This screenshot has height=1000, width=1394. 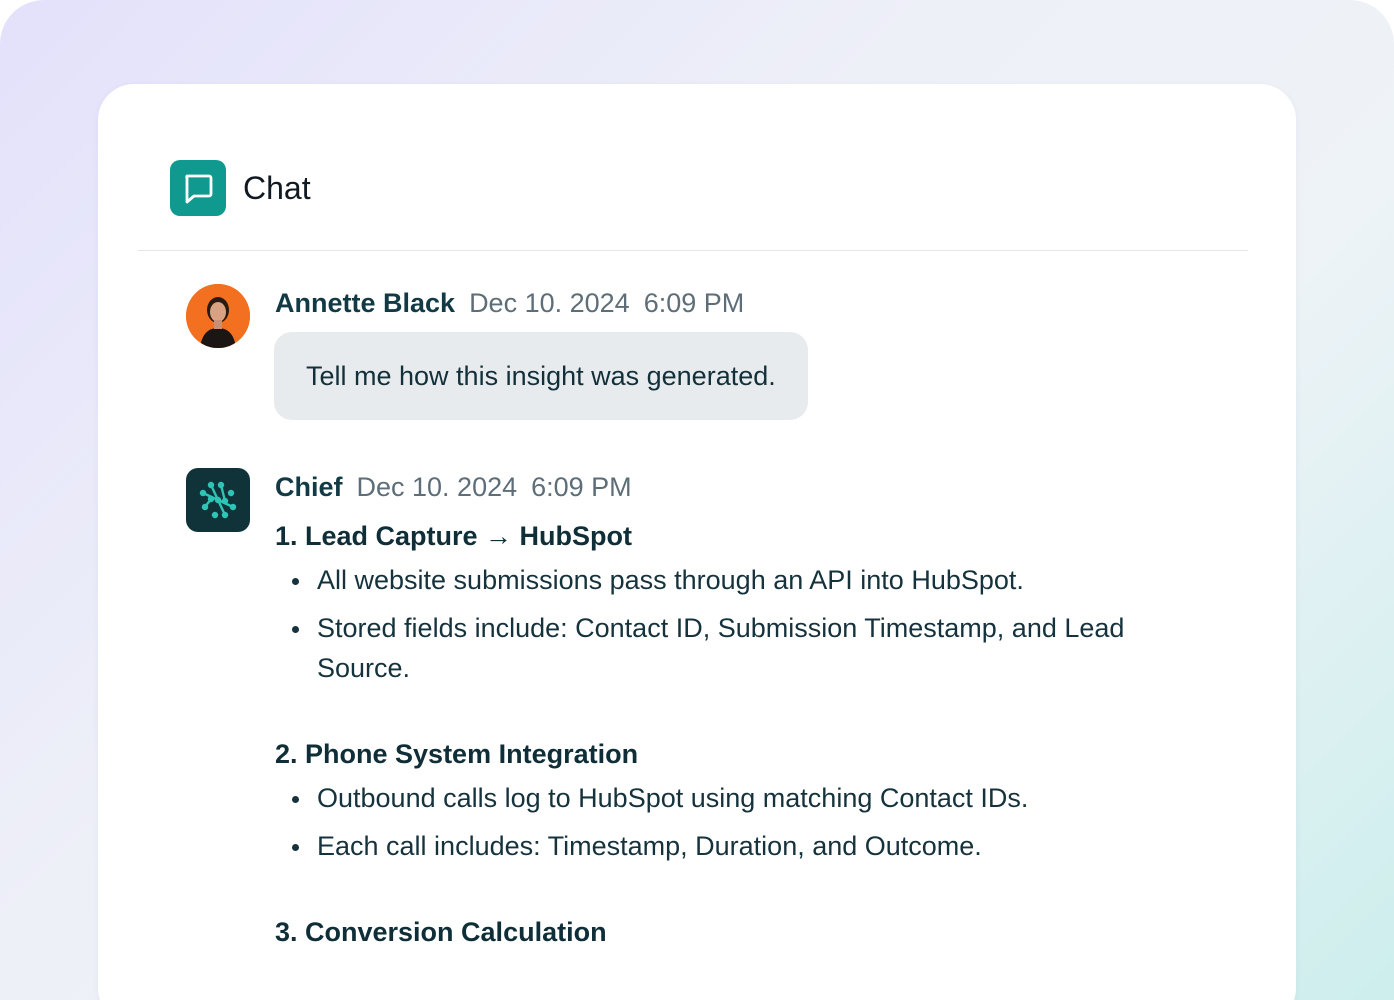 What do you see at coordinates (277, 187) in the screenshot?
I see `page-title: Chat` at bounding box center [277, 187].